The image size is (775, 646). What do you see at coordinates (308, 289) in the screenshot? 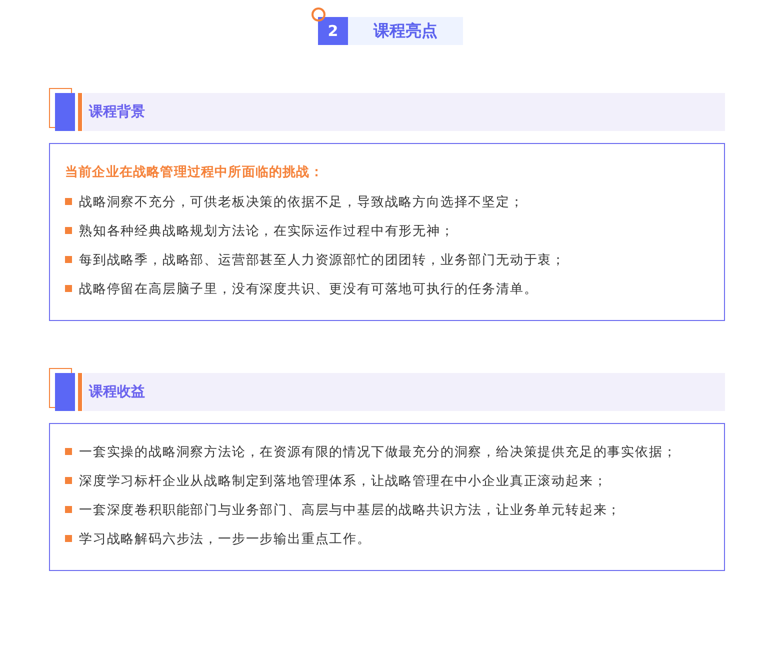
I see `list-text: 战略停留在高层脑子里，没有深度共识、更没有可落地可执行的任务清单。` at bounding box center [308, 289].